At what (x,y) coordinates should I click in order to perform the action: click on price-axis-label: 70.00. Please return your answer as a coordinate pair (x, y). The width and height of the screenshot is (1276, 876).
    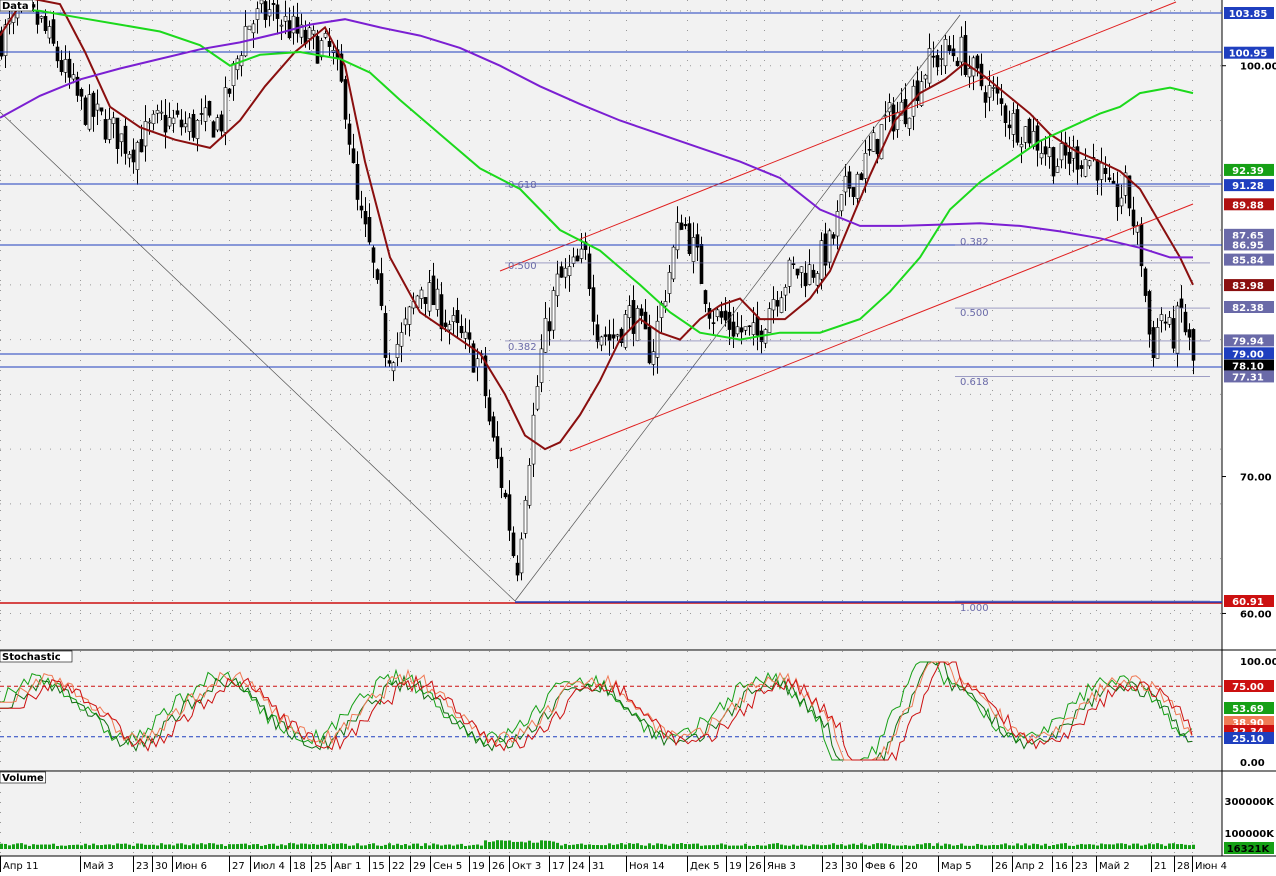
    Looking at the image, I should click on (1256, 478).